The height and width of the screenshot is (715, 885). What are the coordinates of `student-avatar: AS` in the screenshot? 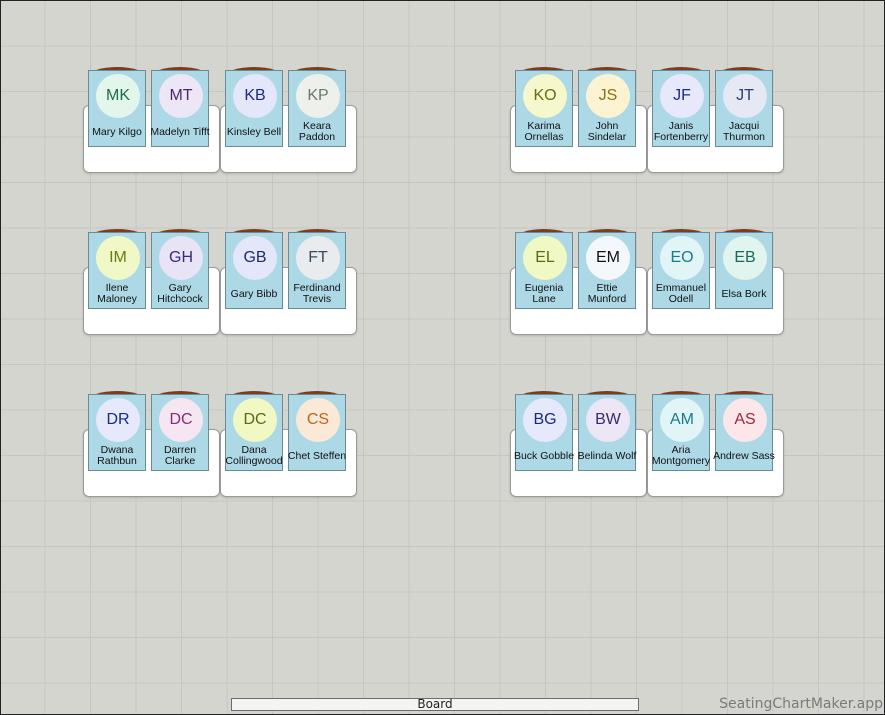 It's located at (745, 420).